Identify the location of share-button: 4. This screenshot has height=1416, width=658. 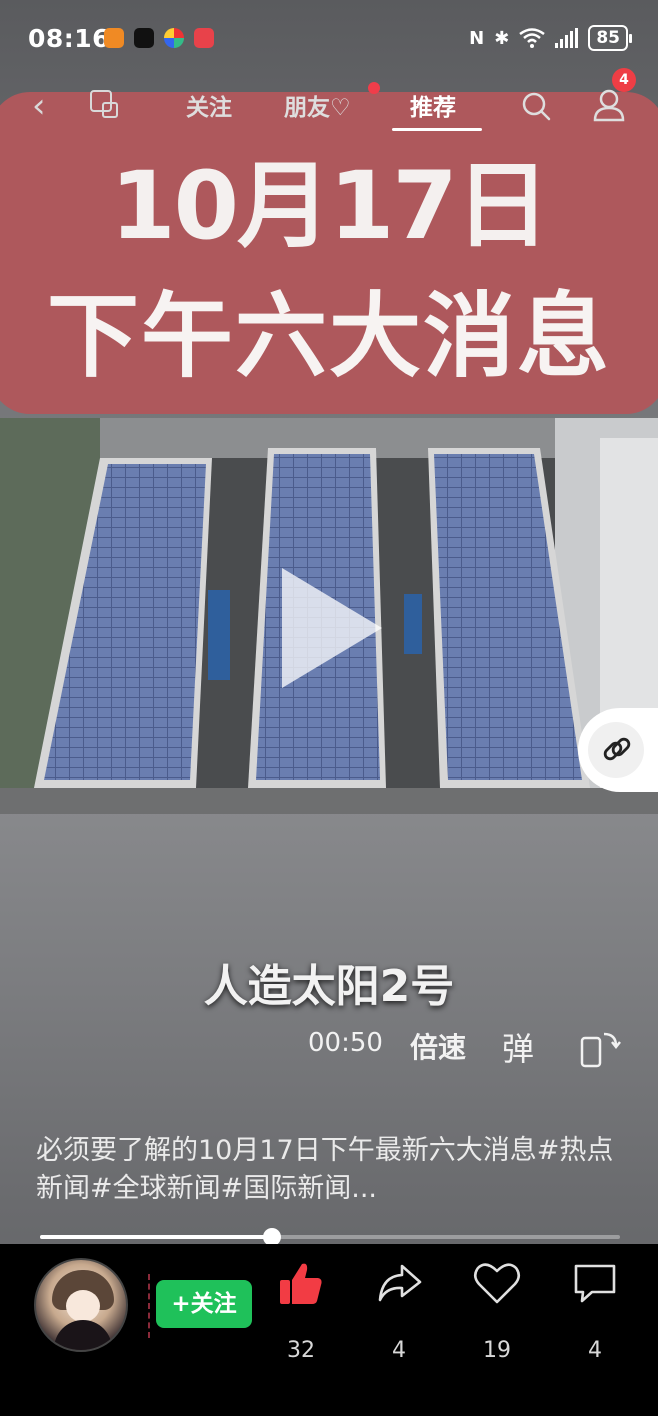
(399, 1310).